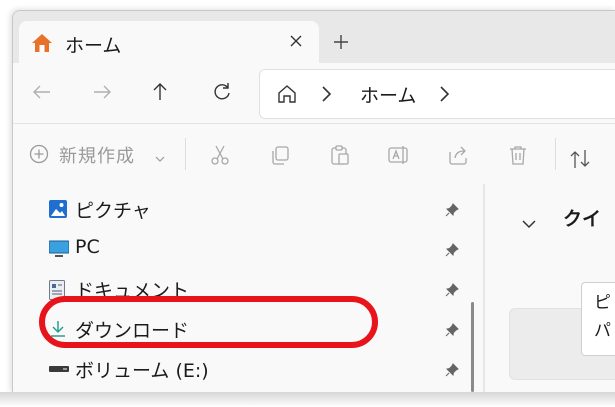 This screenshot has width=615, height=407. I want to click on add-circle-icon, so click(39, 156).